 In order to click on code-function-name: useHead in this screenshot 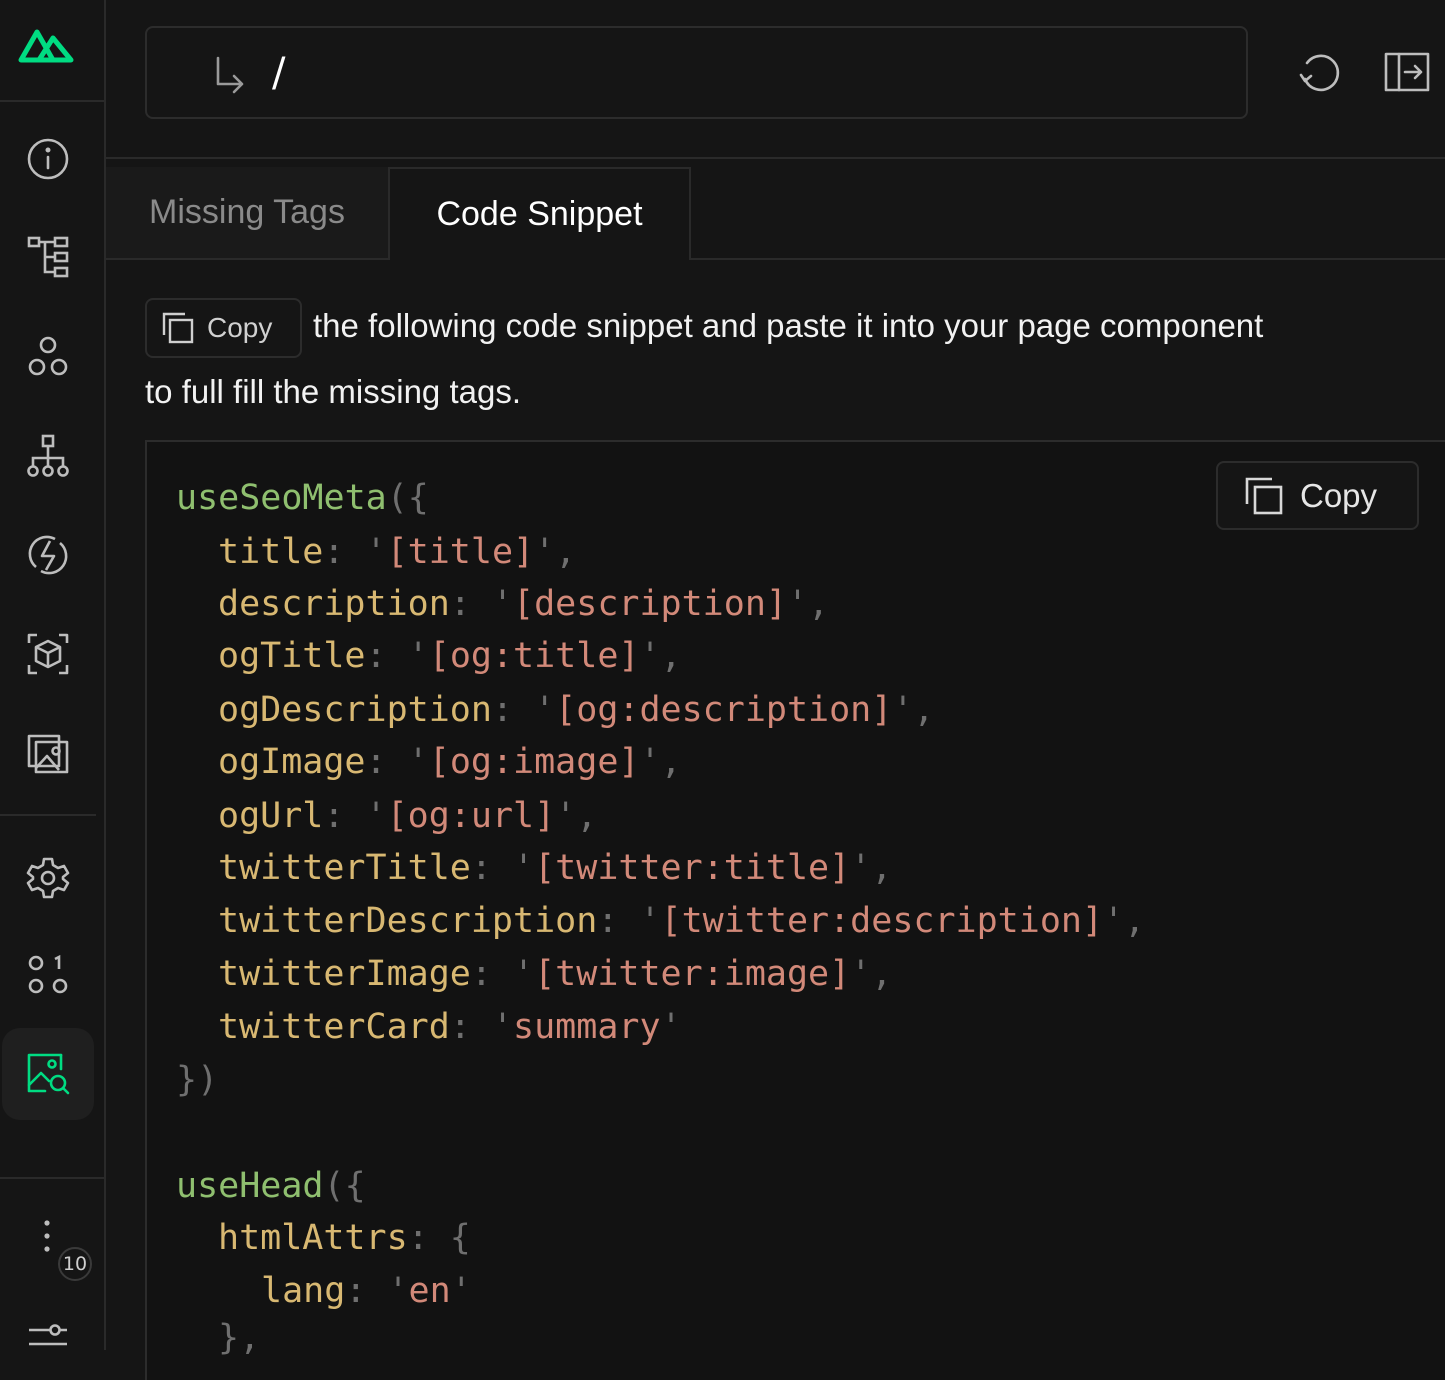, I will do `click(250, 1186)`.